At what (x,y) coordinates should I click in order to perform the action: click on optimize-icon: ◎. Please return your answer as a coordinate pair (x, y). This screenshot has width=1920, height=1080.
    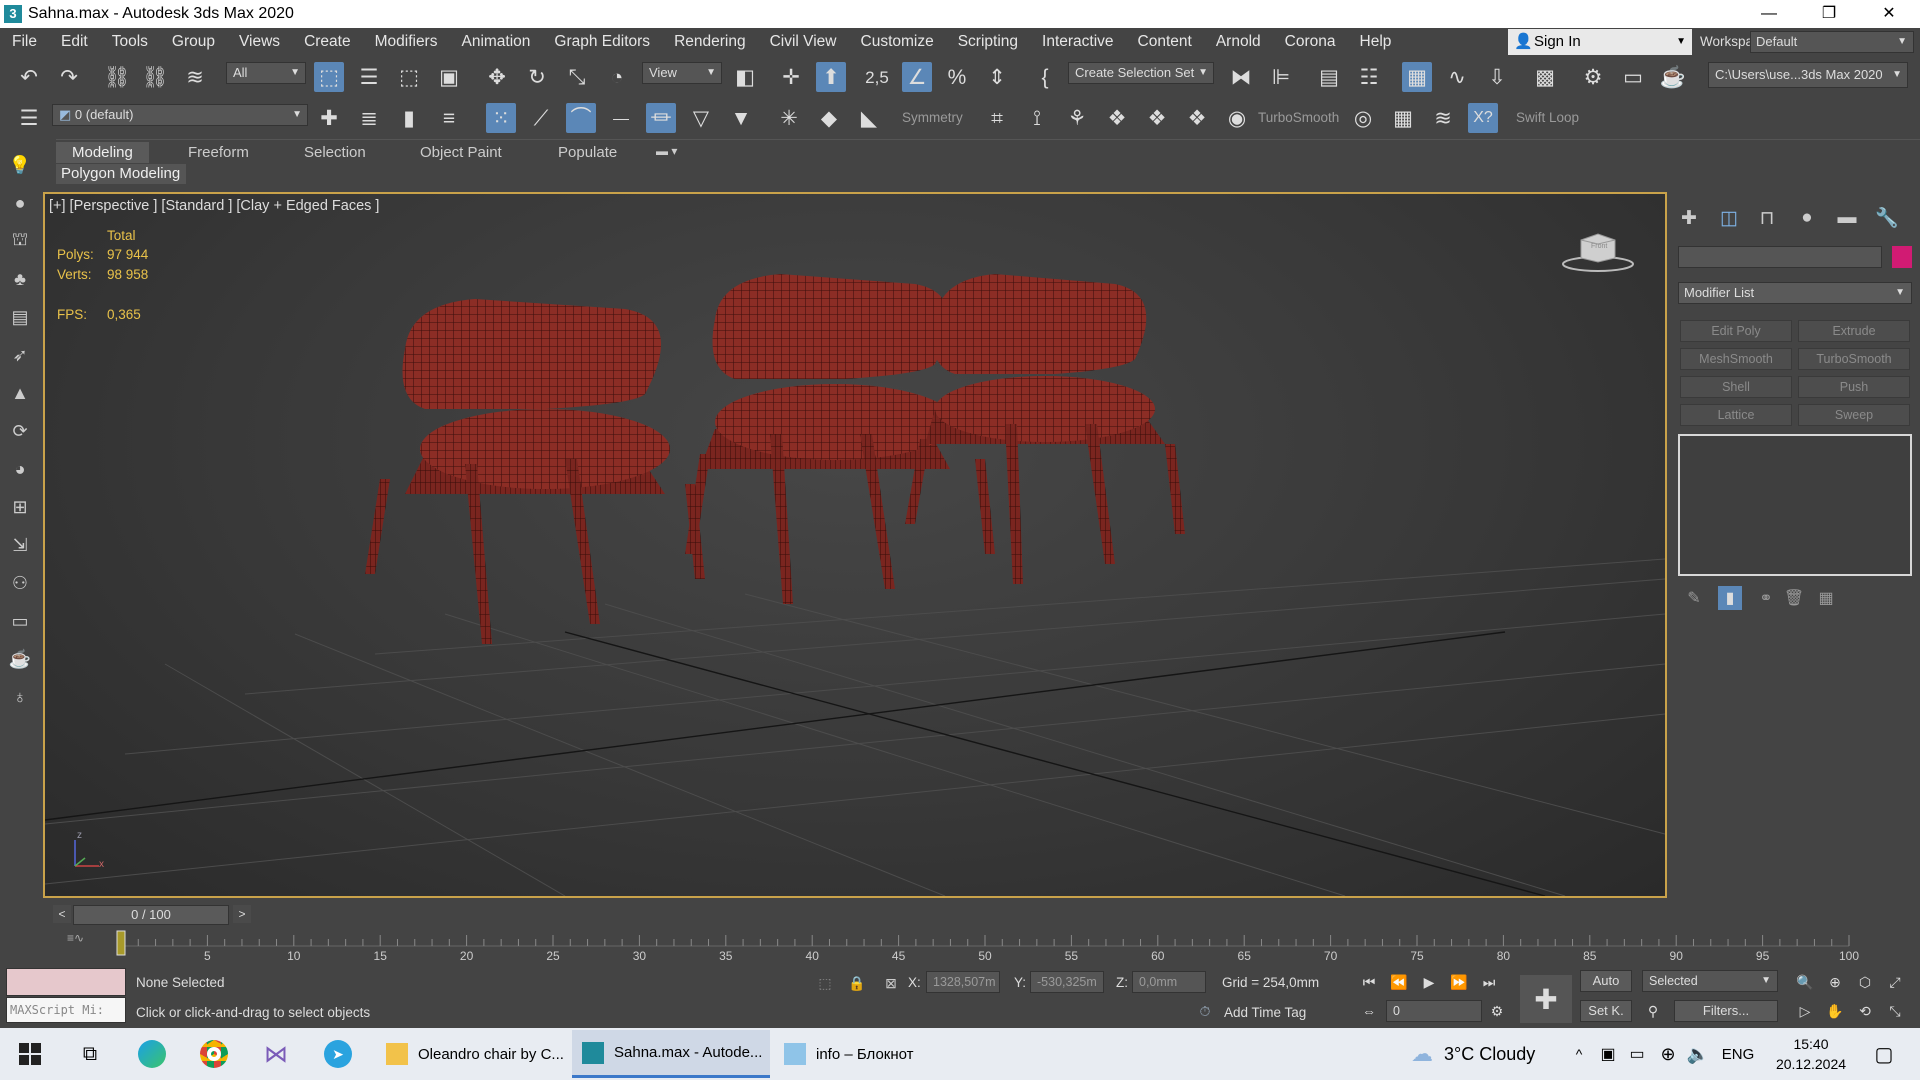
    Looking at the image, I should click on (1363, 118).